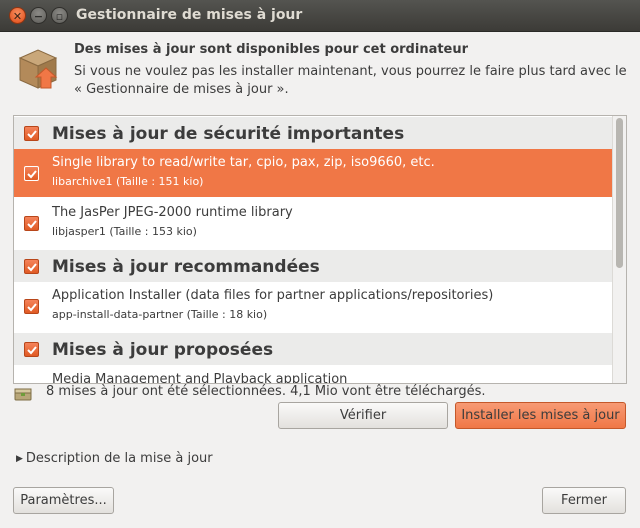  What do you see at coordinates (163, 350) in the screenshot?
I see `category-label: Mises à jour proposées` at bounding box center [163, 350].